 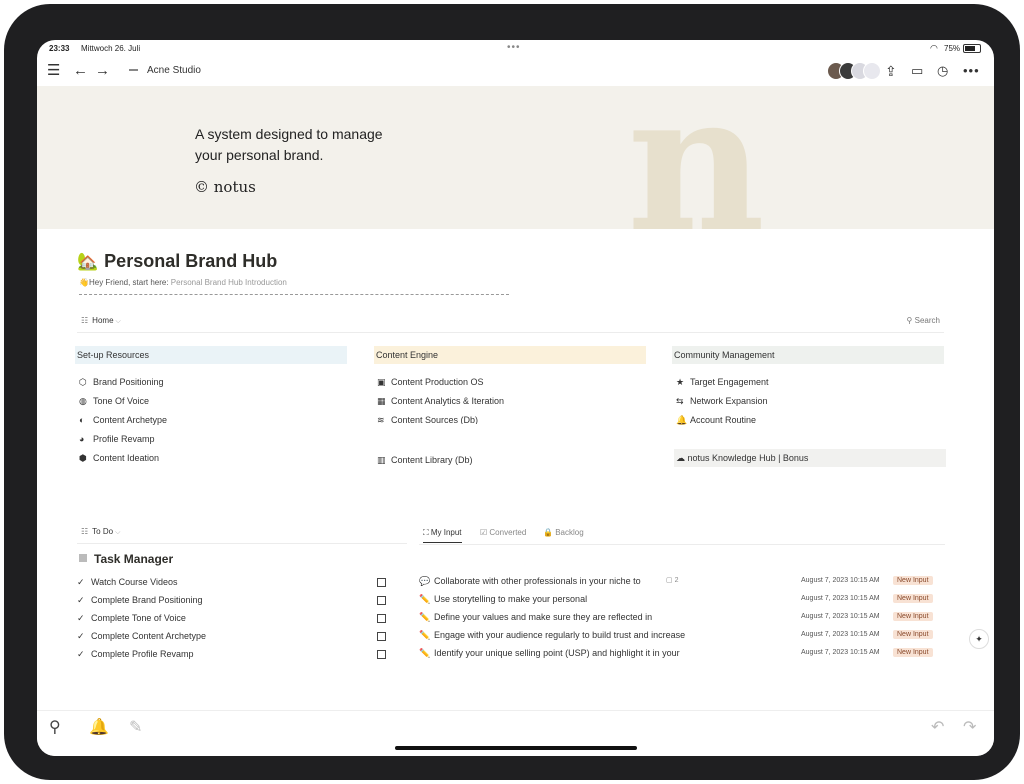 I want to click on tab-my-input: ⛶ My Input, so click(x=442, y=535).